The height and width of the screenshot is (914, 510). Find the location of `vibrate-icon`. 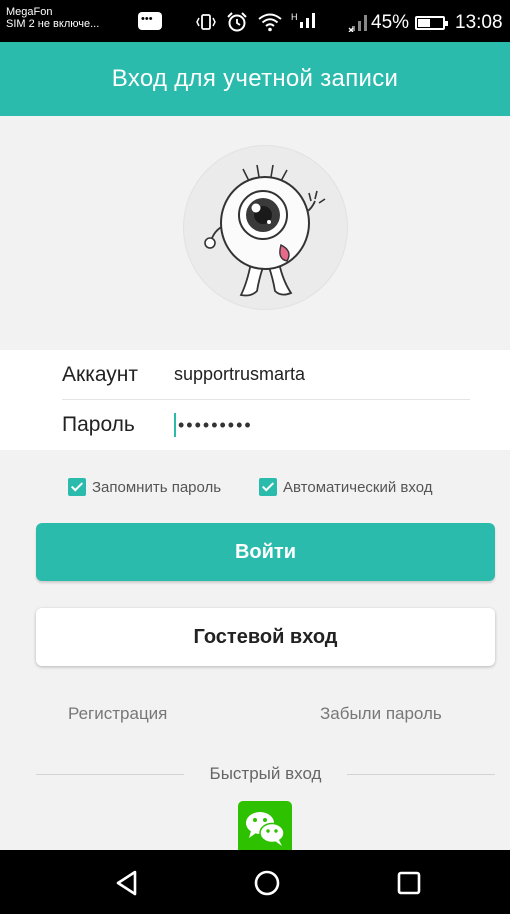

vibrate-icon is located at coordinates (206, 22).